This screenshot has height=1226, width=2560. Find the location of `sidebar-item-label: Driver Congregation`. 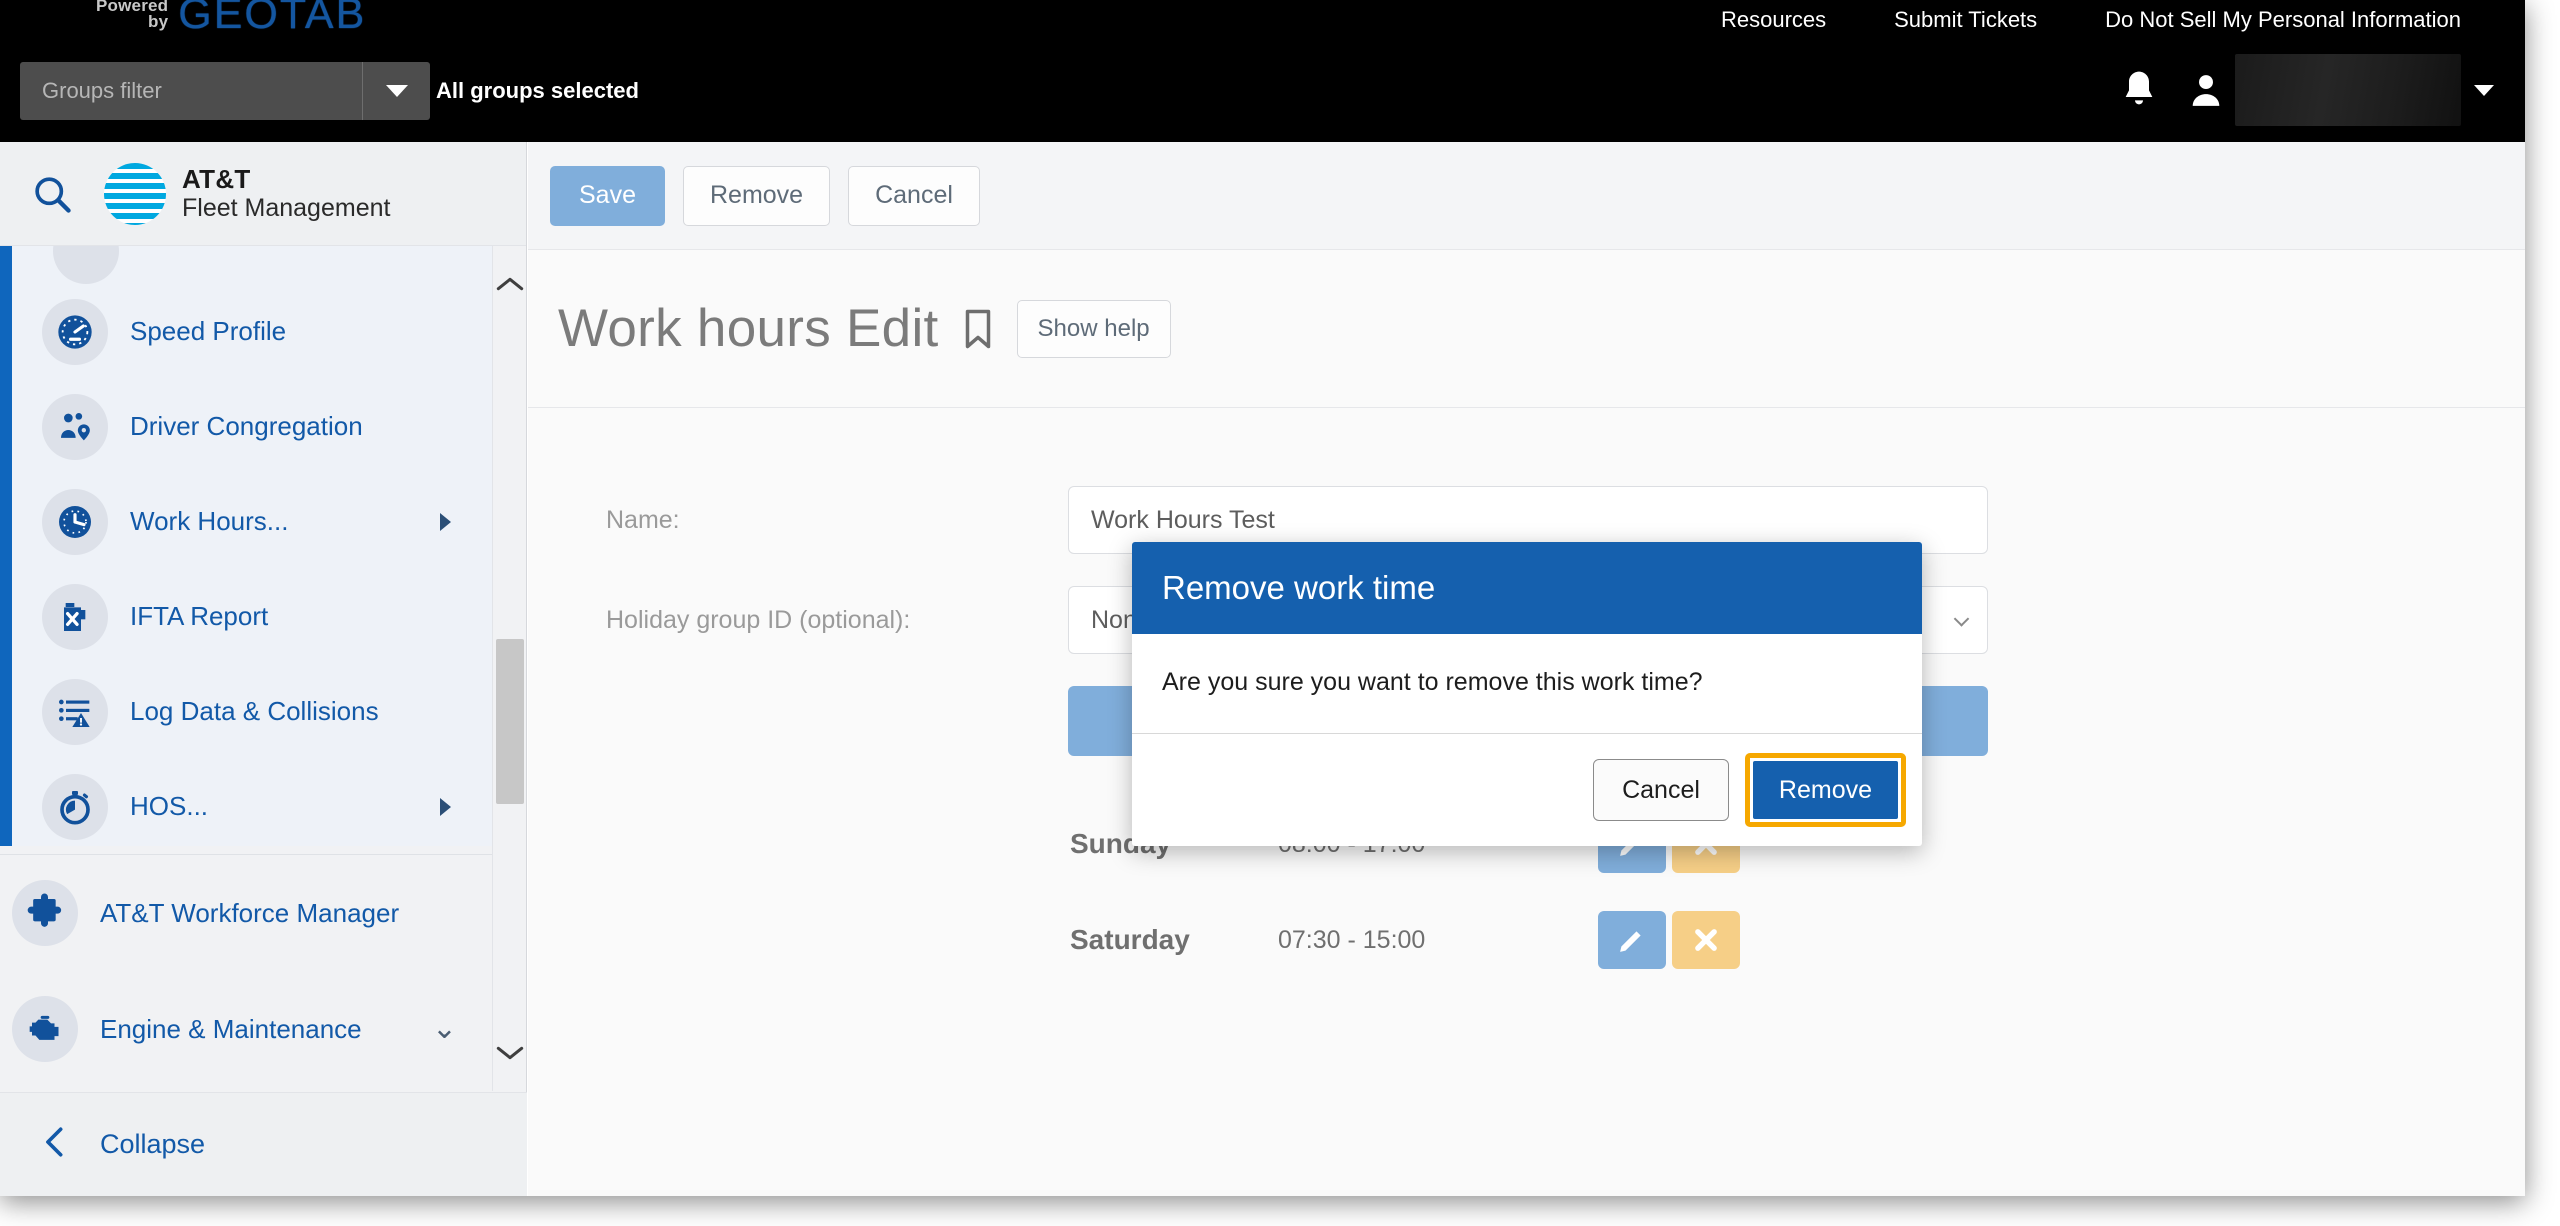

sidebar-item-label: Driver Congregation is located at coordinates (246, 426).